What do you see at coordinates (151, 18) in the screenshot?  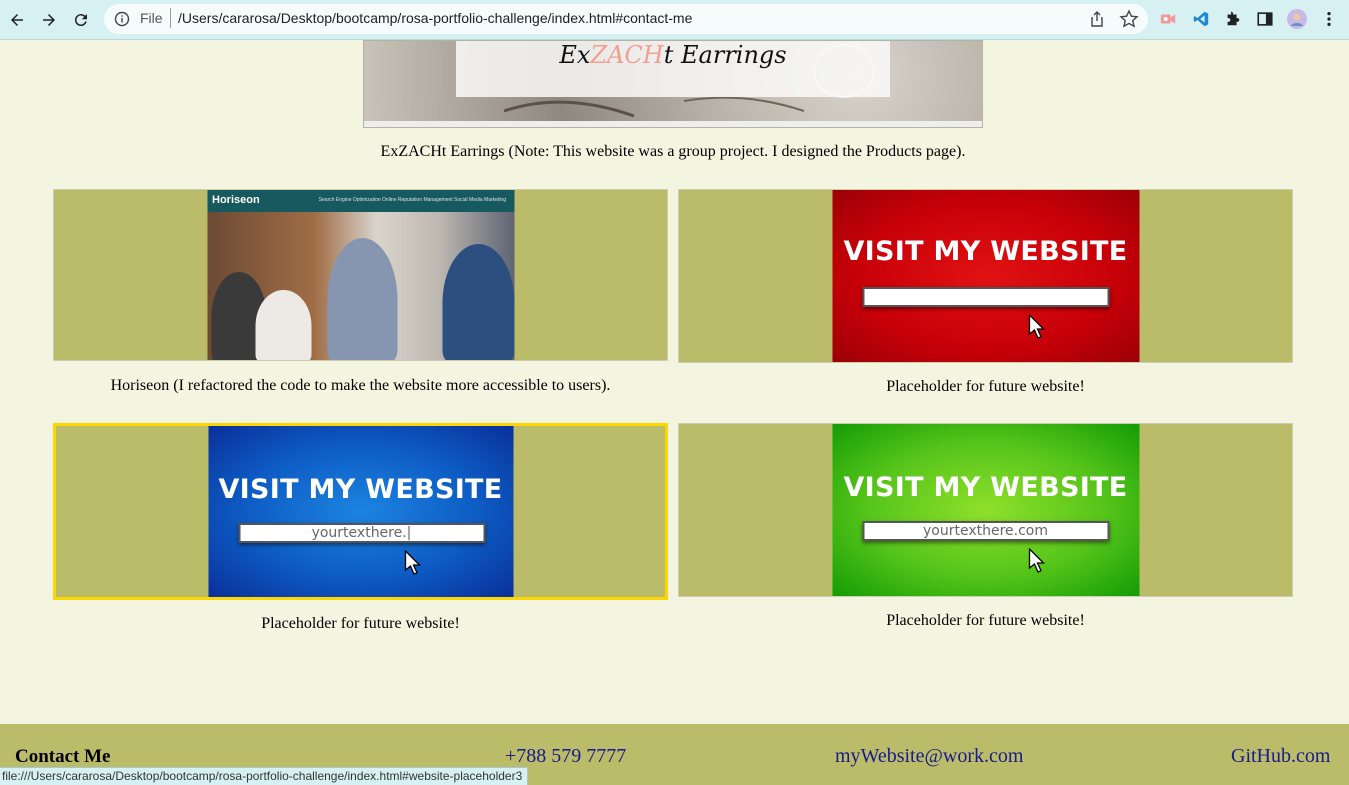 I see `scheme-label: File` at bounding box center [151, 18].